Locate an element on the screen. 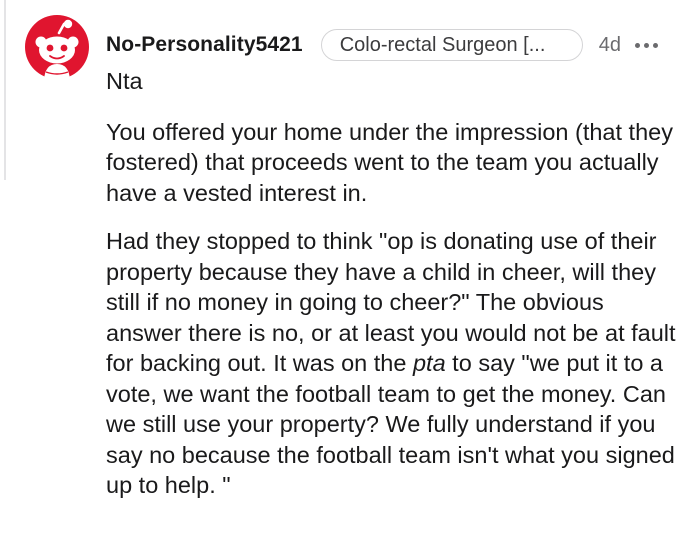 This screenshot has width=700, height=548. reddit-snoo-avatar-icon is located at coordinates (57, 47).